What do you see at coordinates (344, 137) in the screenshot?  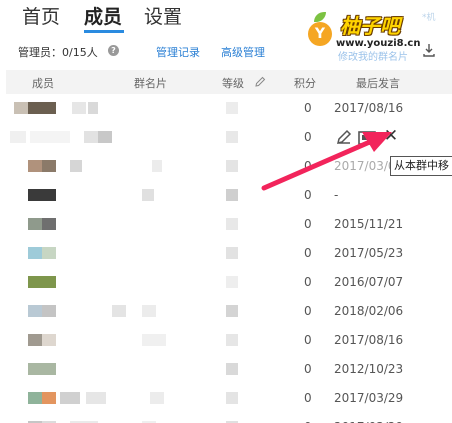 I see `edit-pencil-icon` at bounding box center [344, 137].